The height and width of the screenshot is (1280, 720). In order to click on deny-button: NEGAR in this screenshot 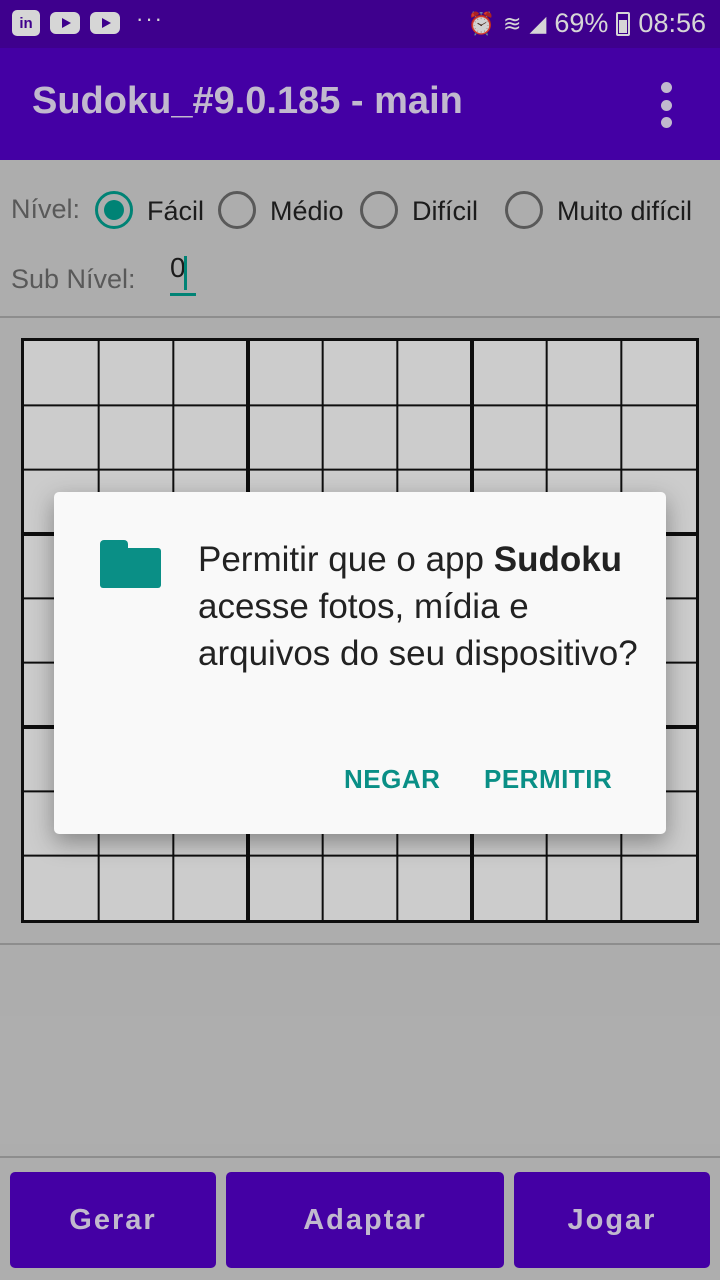, I will do `click(392, 779)`.